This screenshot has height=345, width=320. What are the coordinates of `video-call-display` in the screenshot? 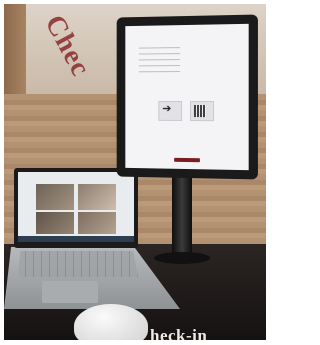 It's located at (76, 207).